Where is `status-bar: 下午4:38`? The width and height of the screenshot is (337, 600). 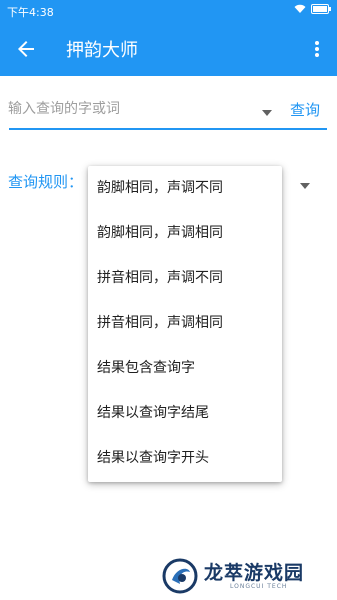 status-bar: 下午4:38 is located at coordinates (168, 11).